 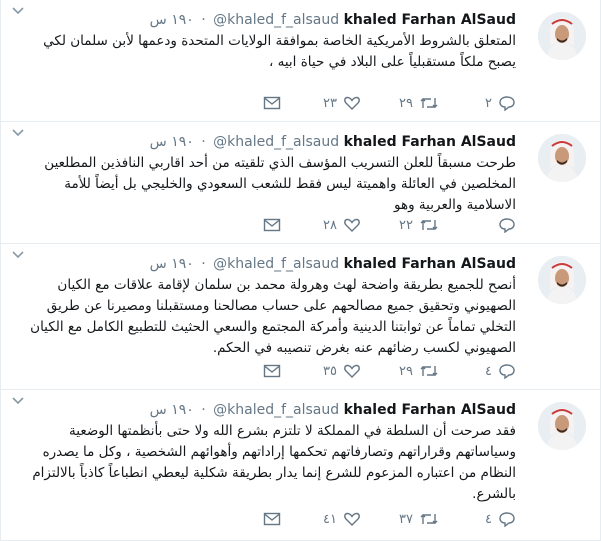 I want to click on tweet-actions: ٤ ٣٧ ٤١, so click(x=371, y=520).